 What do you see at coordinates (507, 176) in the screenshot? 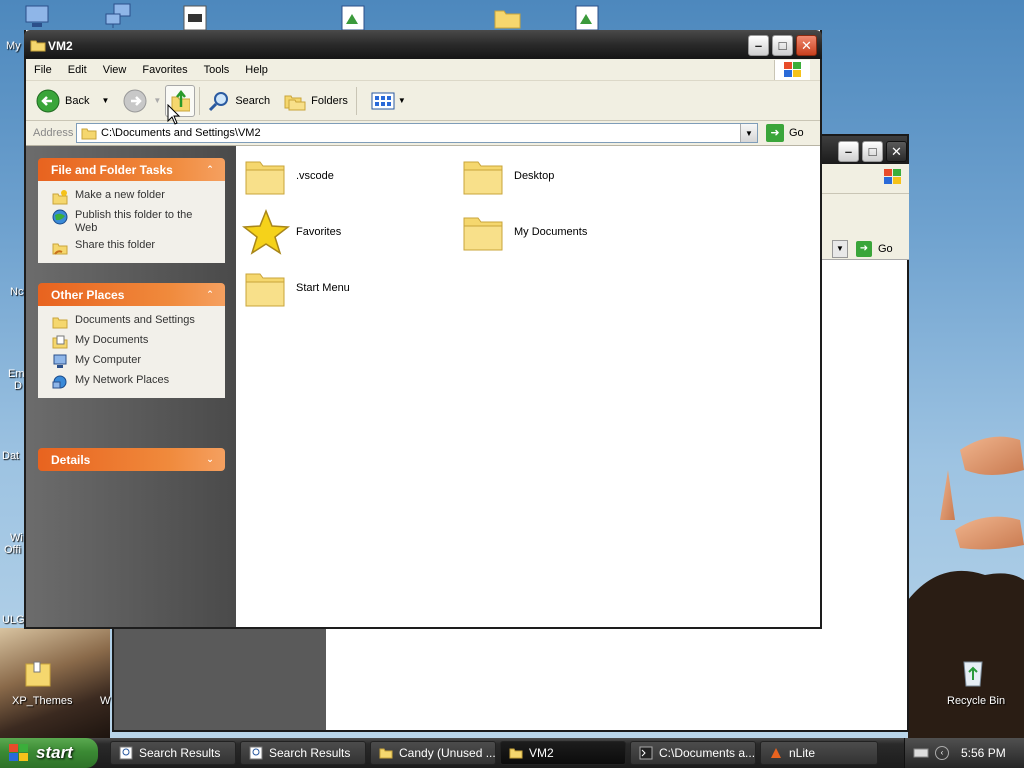
I see `folder-item-desktop: Desktop` at bounding box center [507, 176].